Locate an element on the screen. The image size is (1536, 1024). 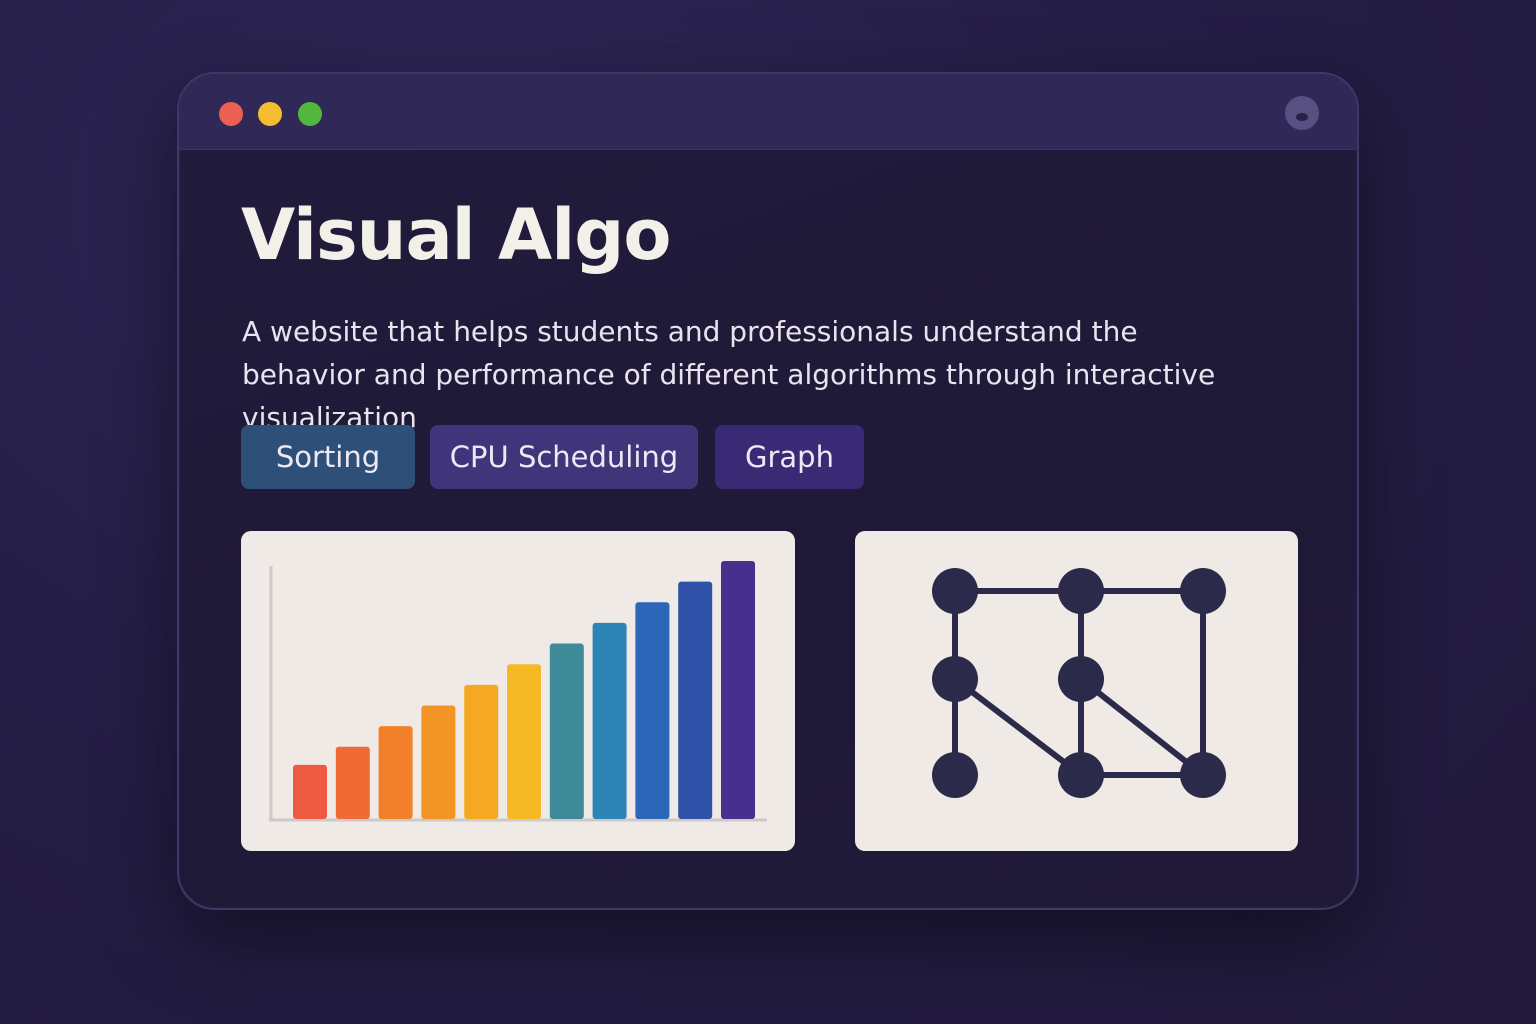
tab-sorting: Sorting is located at coordinates (328, 457).